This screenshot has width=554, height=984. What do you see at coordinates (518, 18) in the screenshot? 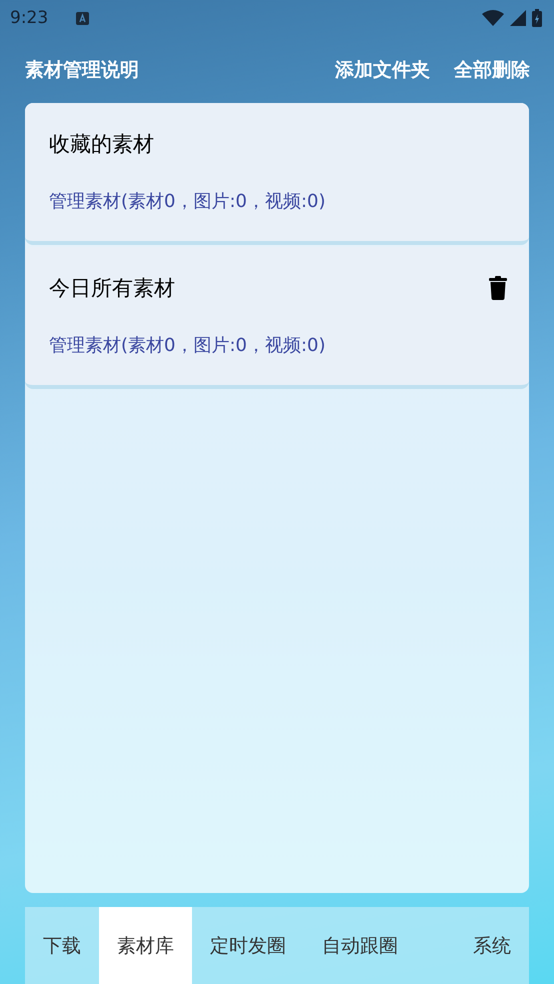
I see `signal-icon` at bounding box center [518, 18].